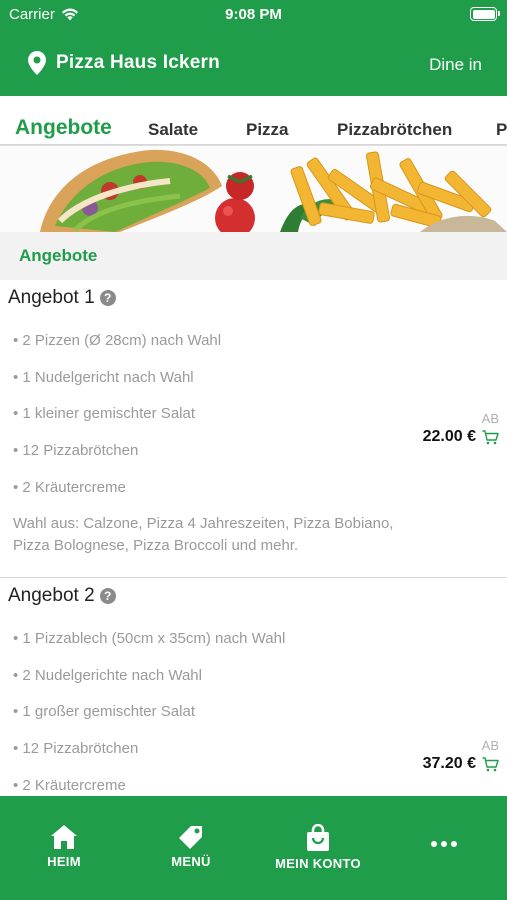 This screenshot has height=900, width=507. Describe the element at coordinates (37, 63) in the screenshot. I see `location-pin-icon` at that location.